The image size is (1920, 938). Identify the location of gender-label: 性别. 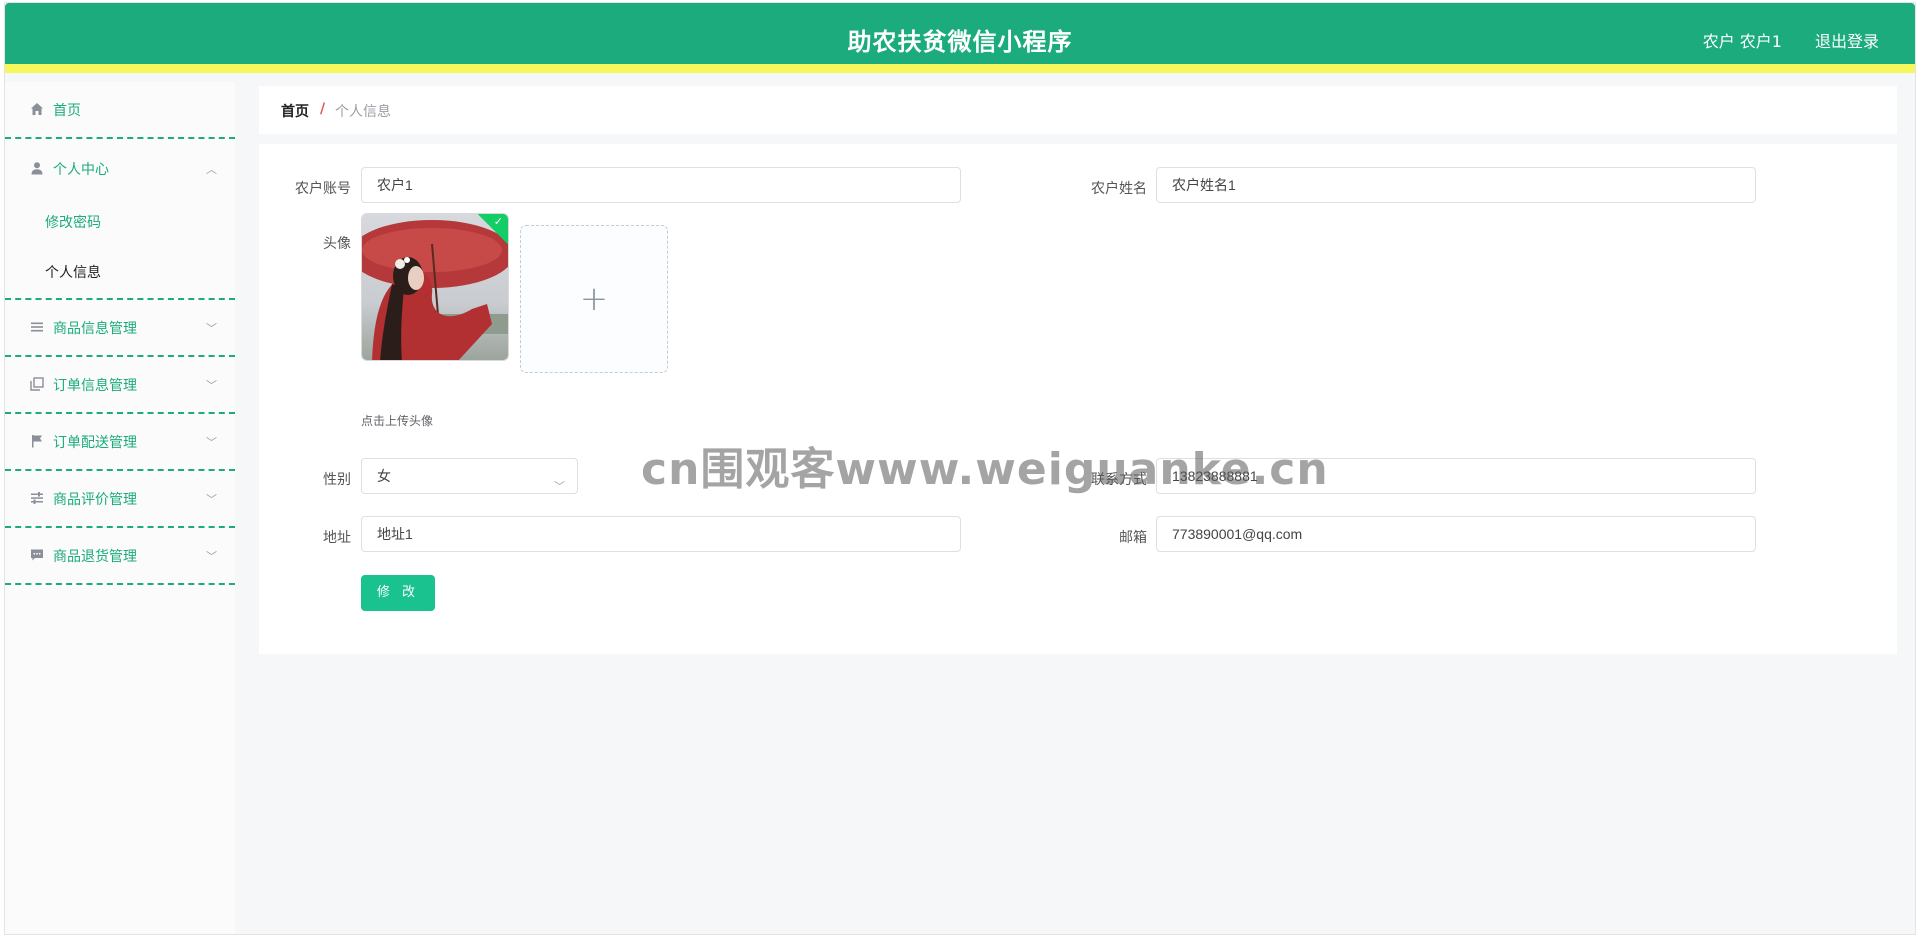
(337, 480).